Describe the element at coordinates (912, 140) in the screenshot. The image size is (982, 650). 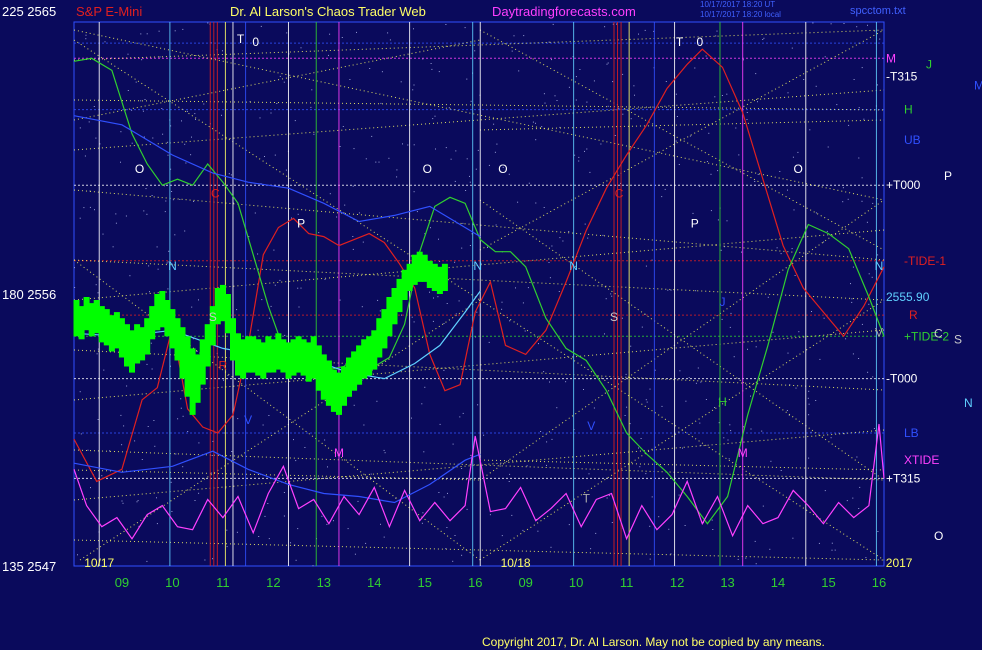
I see `right-level-label: UB` at that location.